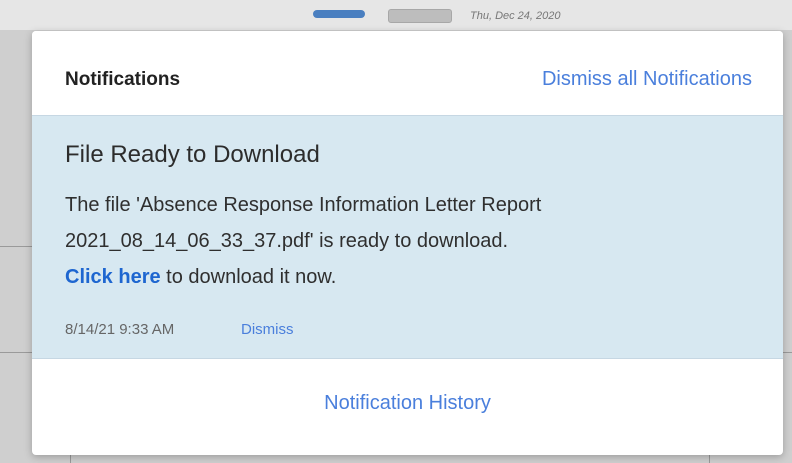 The image size is (792, 463). Describe the element at coordinates (120, 329) in the screenshot. I see `notification-timestamp: 8/14/21 9:33 AM` at that location.